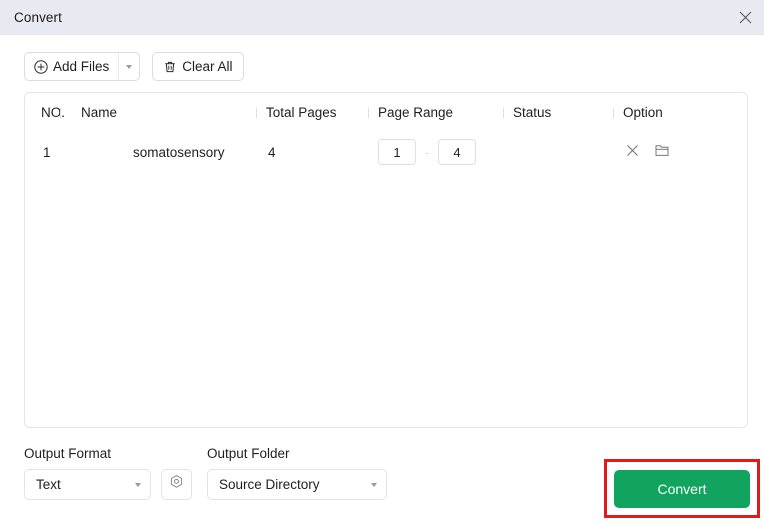  I want to click on settings-icon, so click(176, 485).